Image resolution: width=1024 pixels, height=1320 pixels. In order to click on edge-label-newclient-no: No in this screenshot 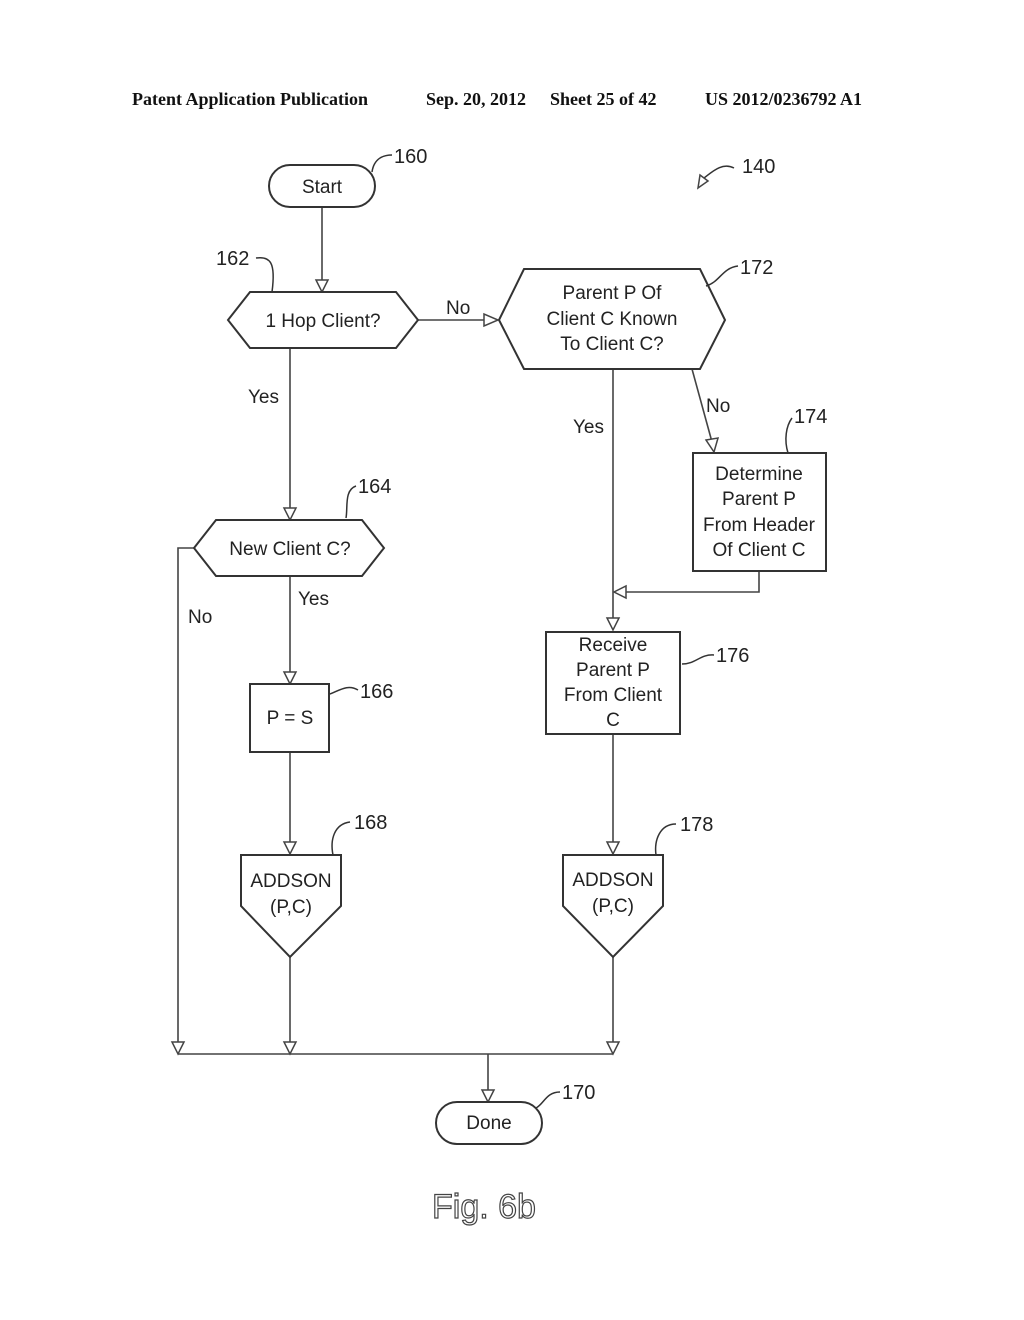, I will do `click(200, 617)`.